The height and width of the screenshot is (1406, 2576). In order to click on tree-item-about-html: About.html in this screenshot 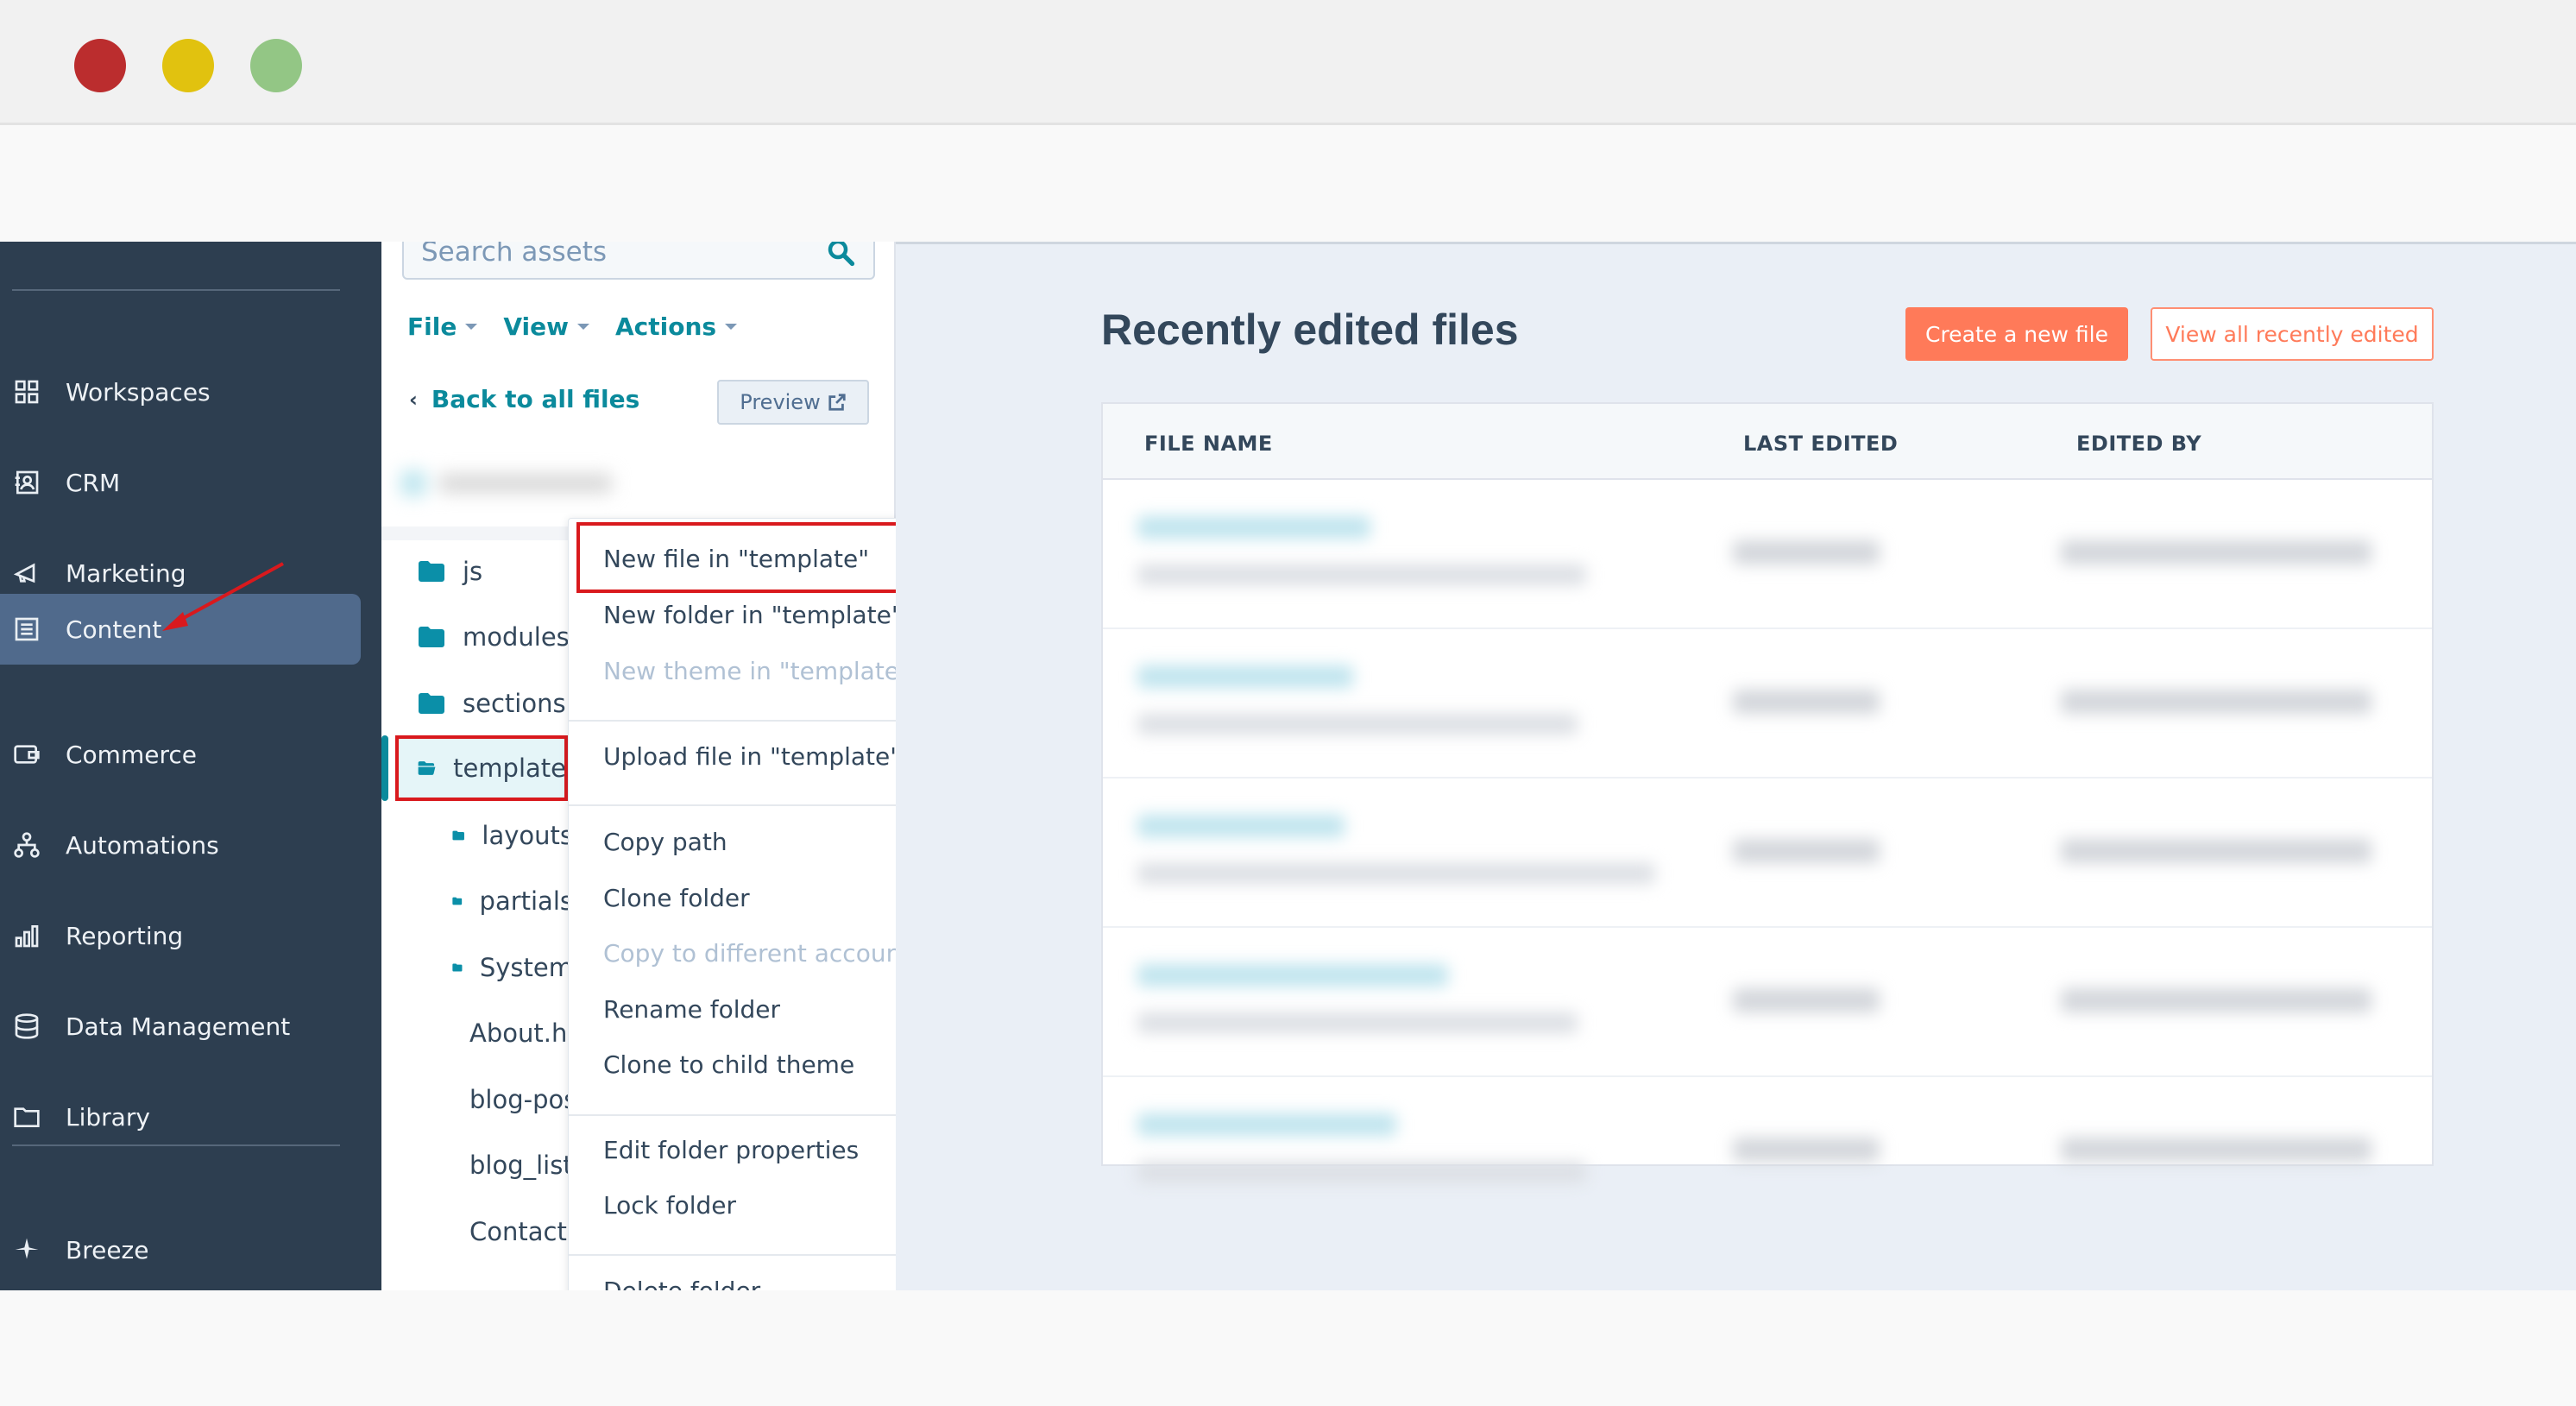, I will do `click(512, 1033)`.